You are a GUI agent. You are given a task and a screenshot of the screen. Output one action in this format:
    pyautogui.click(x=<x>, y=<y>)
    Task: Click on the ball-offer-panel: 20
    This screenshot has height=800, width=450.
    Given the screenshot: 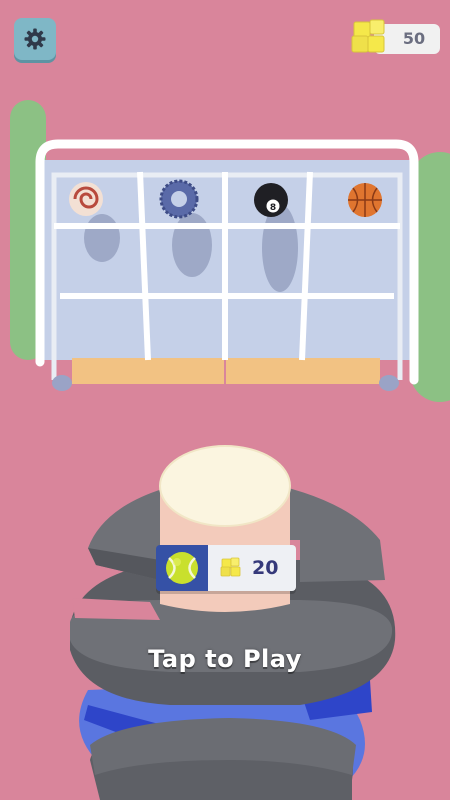 What is the action you would take?
    pyautogui.click(x=226, y=568)
    